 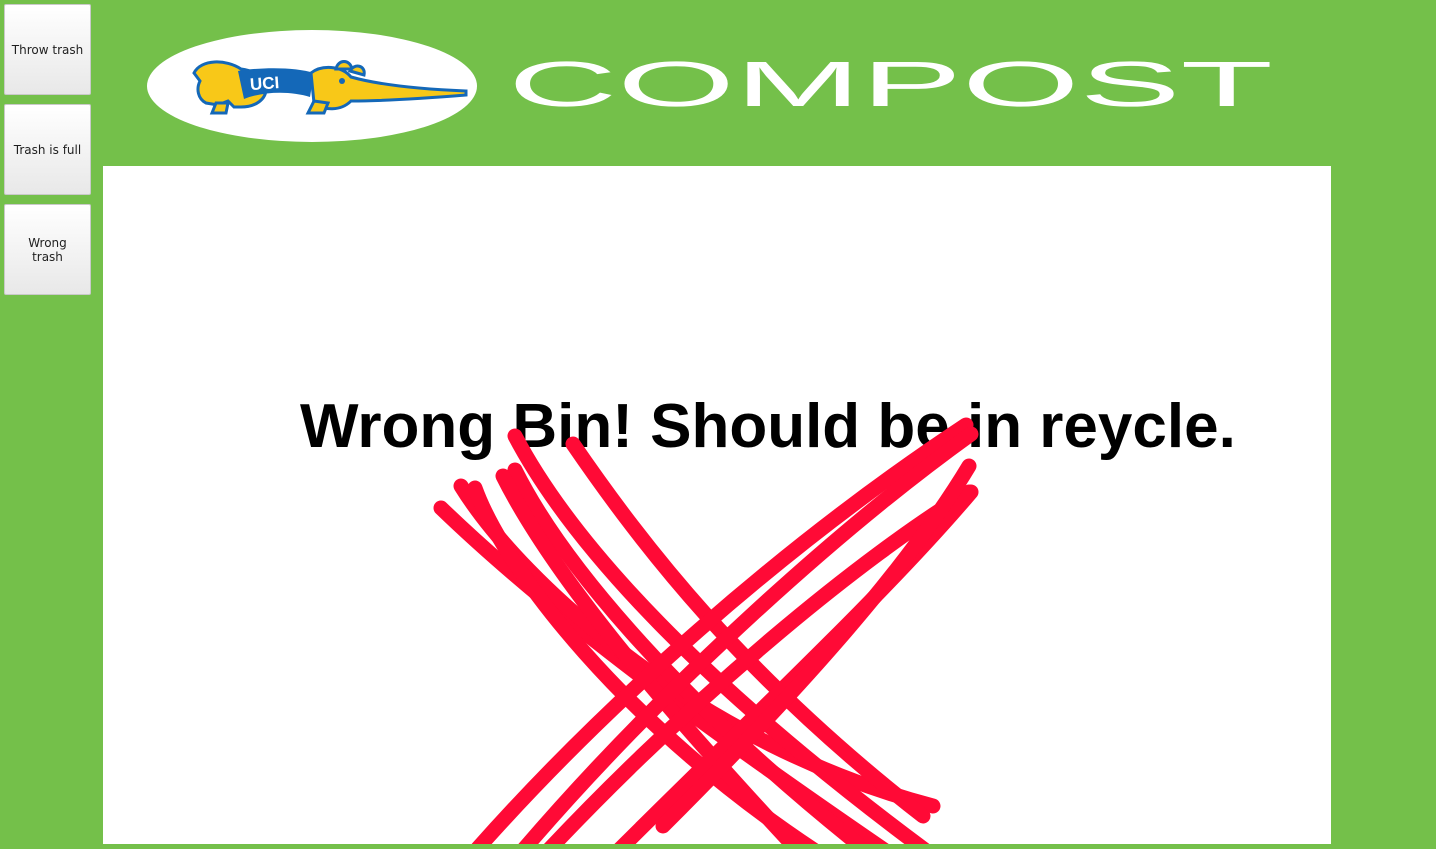 I want to click on svg-text: COMPOST, so click(x=890, y=84).